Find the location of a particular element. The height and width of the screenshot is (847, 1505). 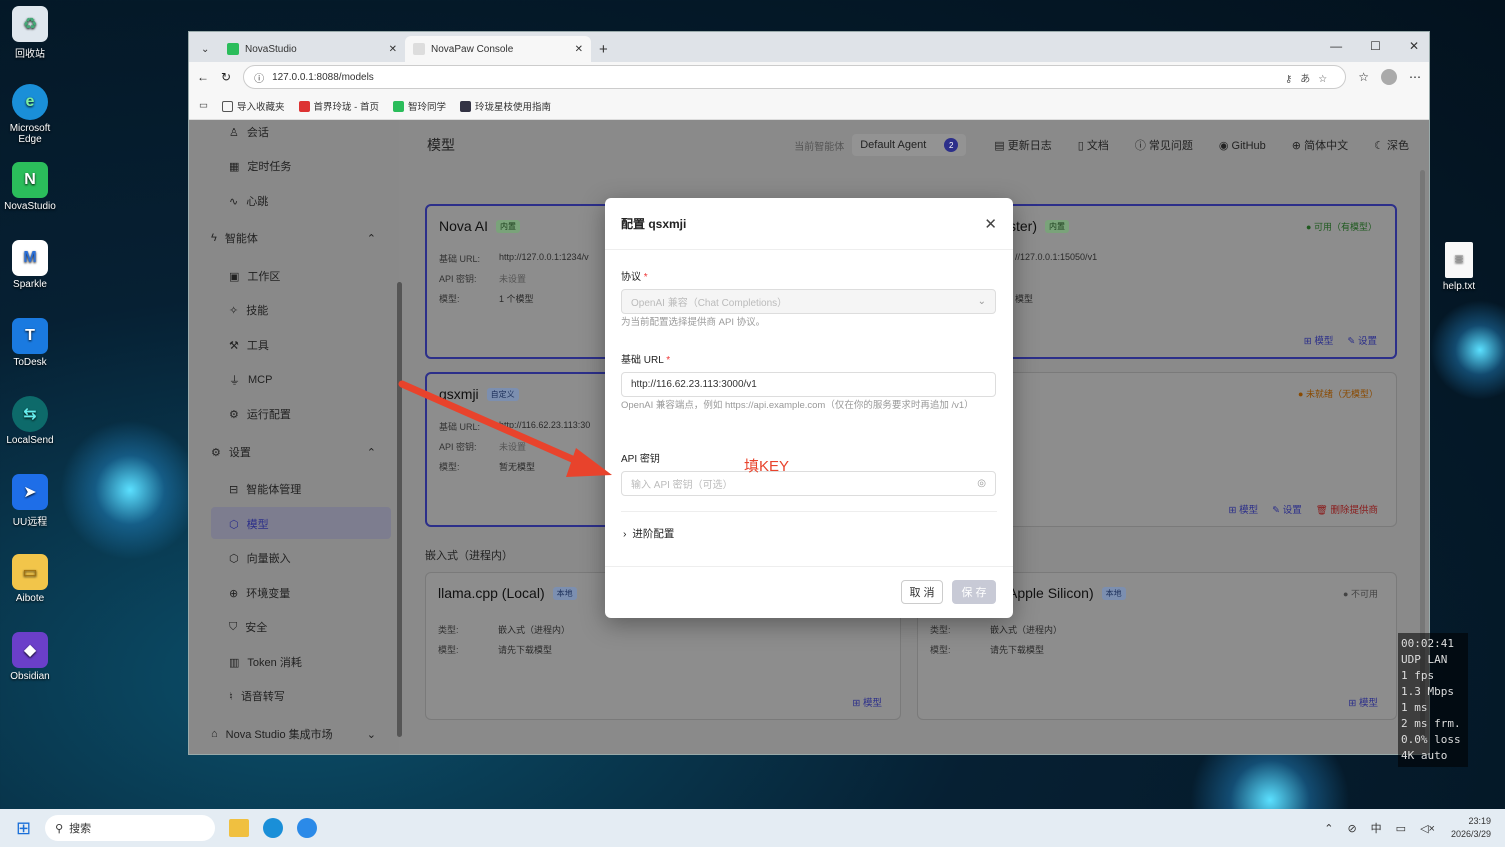

speaker-mute-icon: ◁× is located at coordinates (1427, 828).